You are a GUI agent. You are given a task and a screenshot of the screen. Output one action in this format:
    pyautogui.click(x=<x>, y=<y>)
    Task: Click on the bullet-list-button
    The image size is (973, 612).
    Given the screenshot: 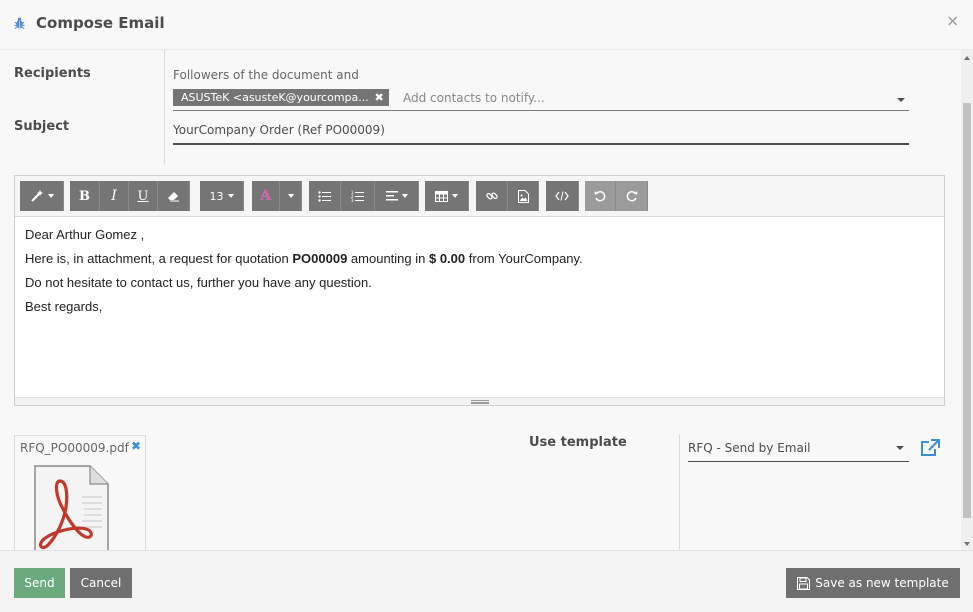 What is the action you would take?
    pyautogui.click(x=325, y=196)
    